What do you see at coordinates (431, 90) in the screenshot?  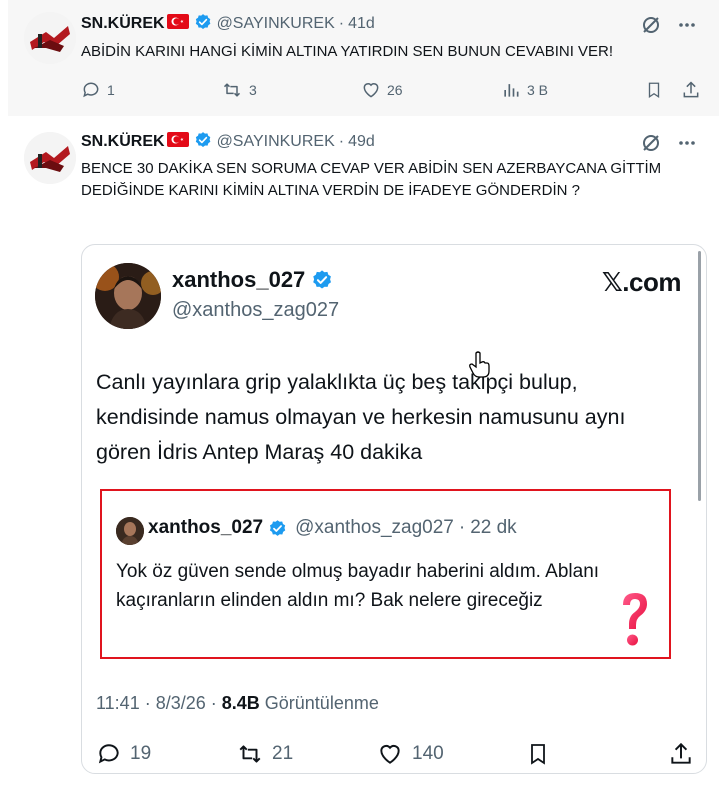 I see `like-button: 26` at bounding box center [431, 90].